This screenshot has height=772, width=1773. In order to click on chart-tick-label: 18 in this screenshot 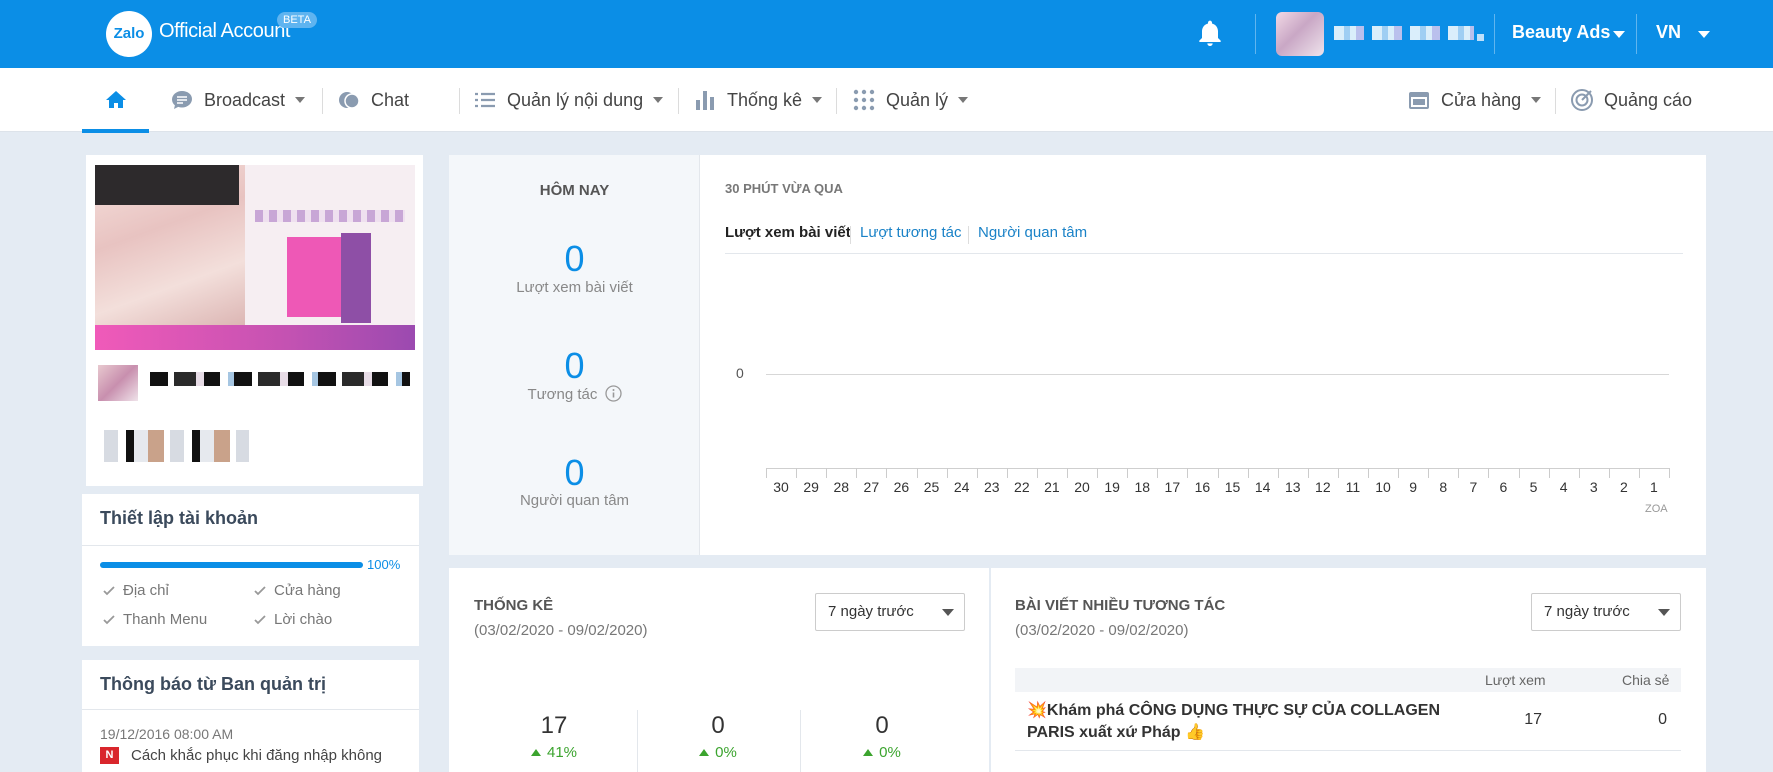, I will do `click(1142, 487)`.